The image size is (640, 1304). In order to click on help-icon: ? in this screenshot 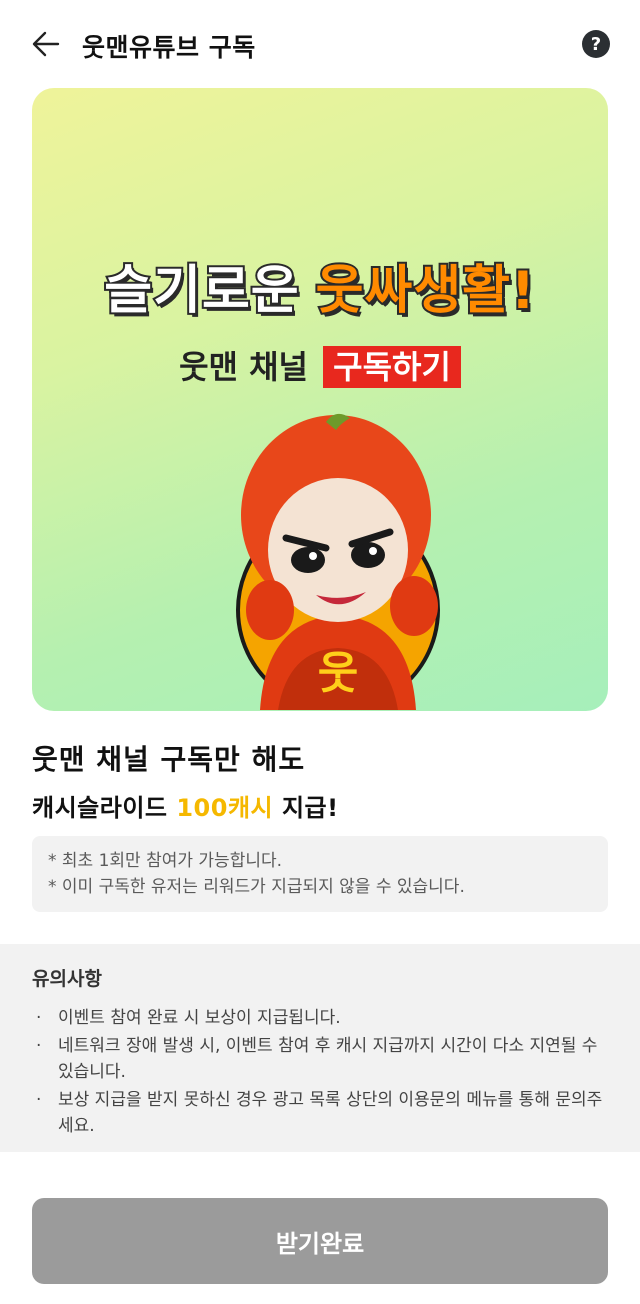, I will do `click(596, 44)`.